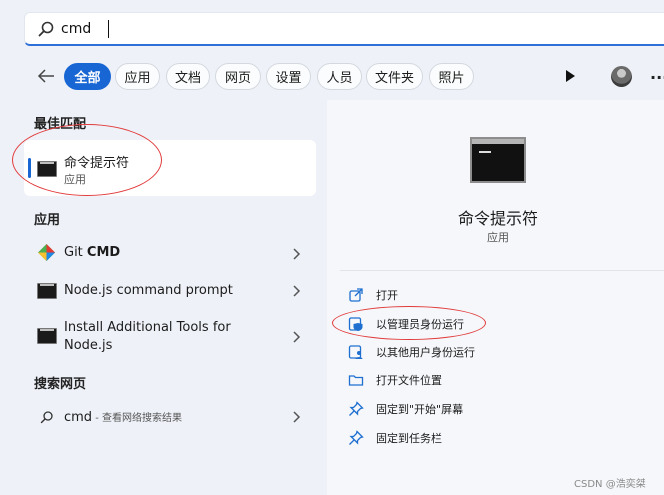  I want to click on search-box, so click(344, 29).